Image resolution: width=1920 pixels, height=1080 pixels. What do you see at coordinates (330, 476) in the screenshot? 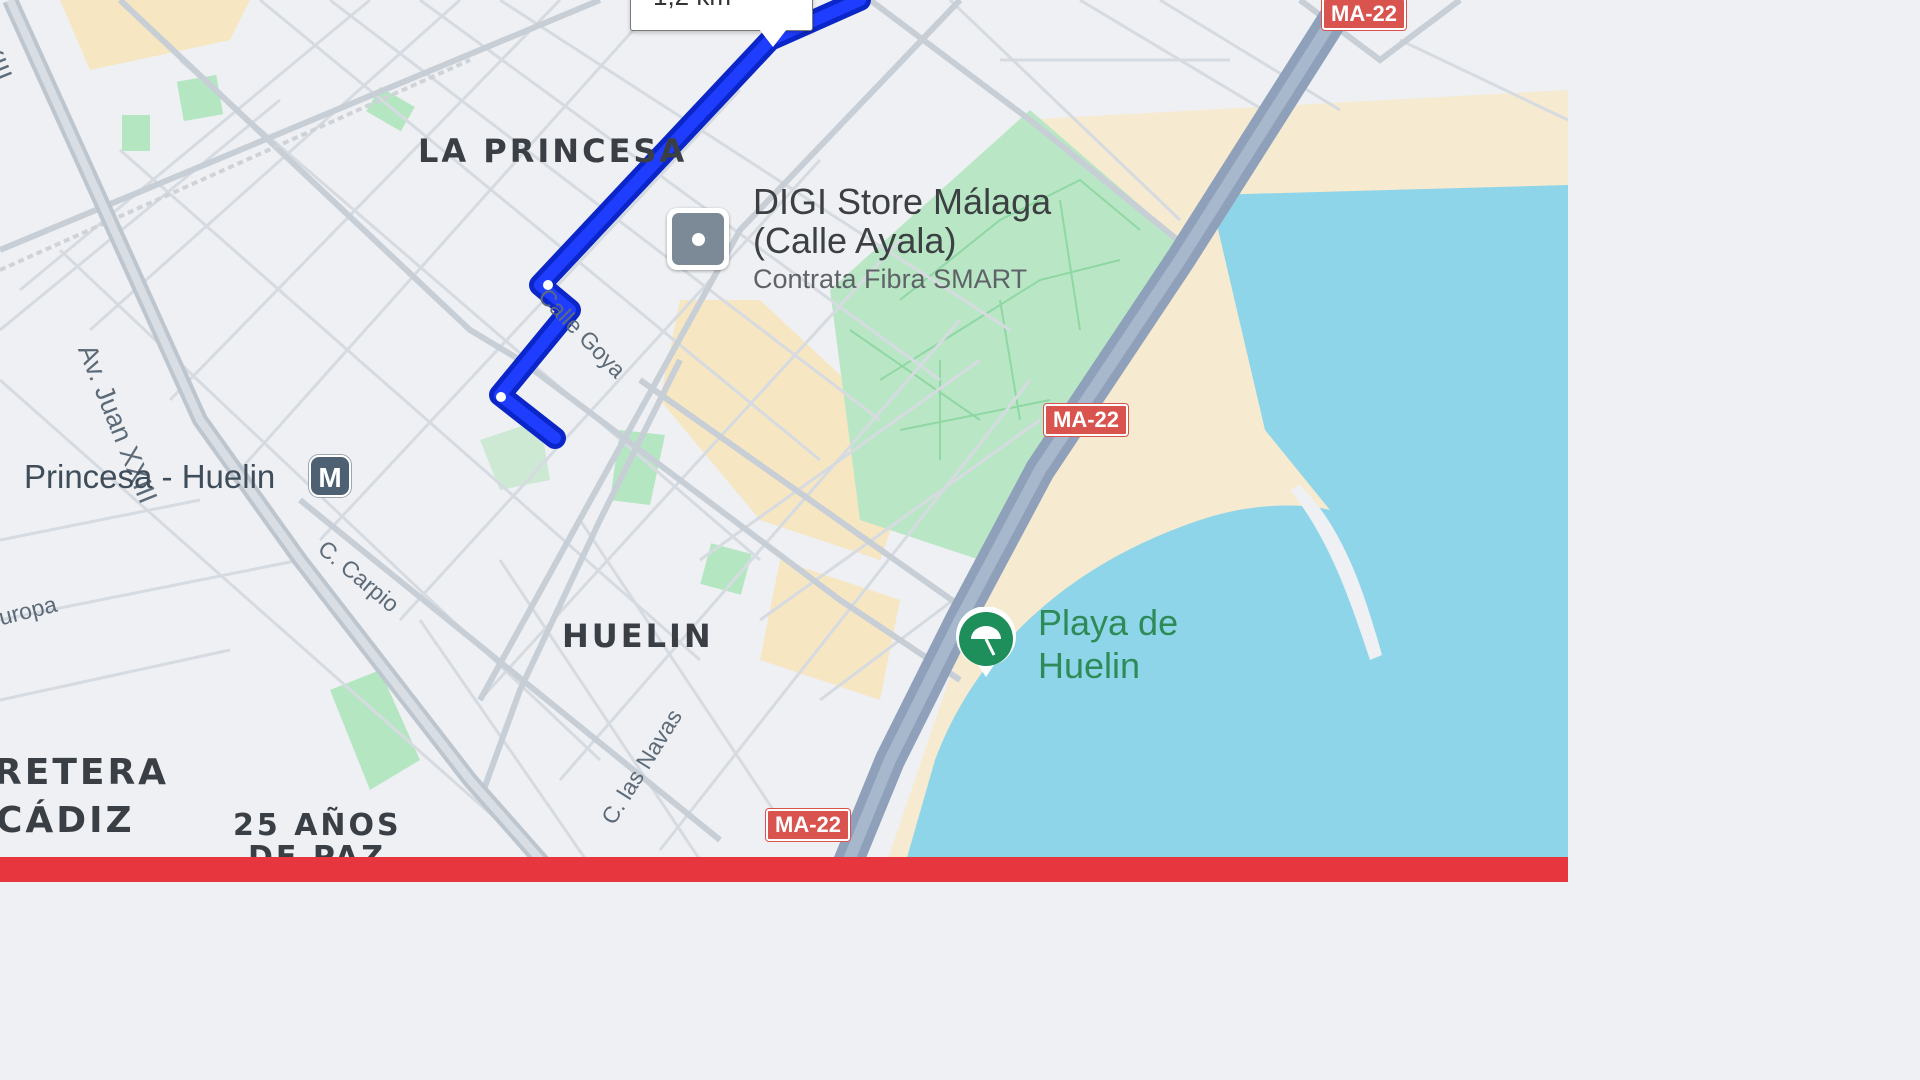
I see `metro-icon: M` at bounding box center [330, 476].